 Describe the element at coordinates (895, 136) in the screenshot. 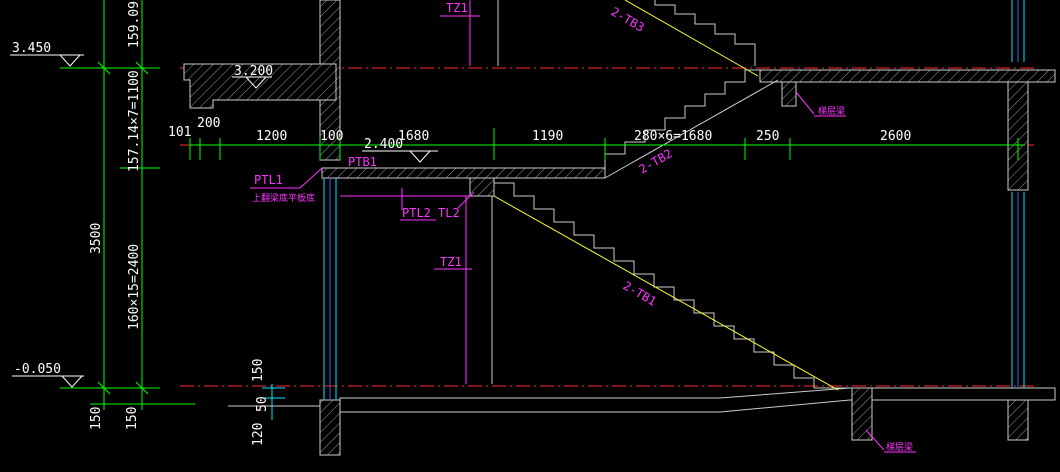

I see `dim-2600: 2600` at that location.